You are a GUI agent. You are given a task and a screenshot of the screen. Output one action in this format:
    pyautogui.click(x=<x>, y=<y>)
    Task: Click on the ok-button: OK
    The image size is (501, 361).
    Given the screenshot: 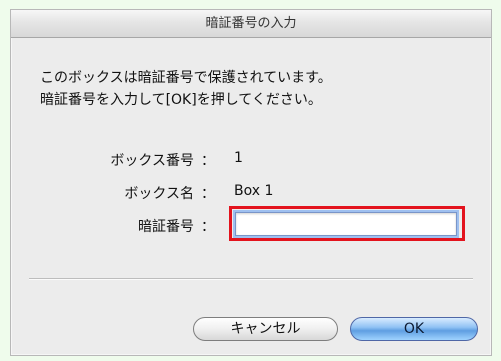 What is the action you would take?
    pyautogui.click(x=414, y=329)
    